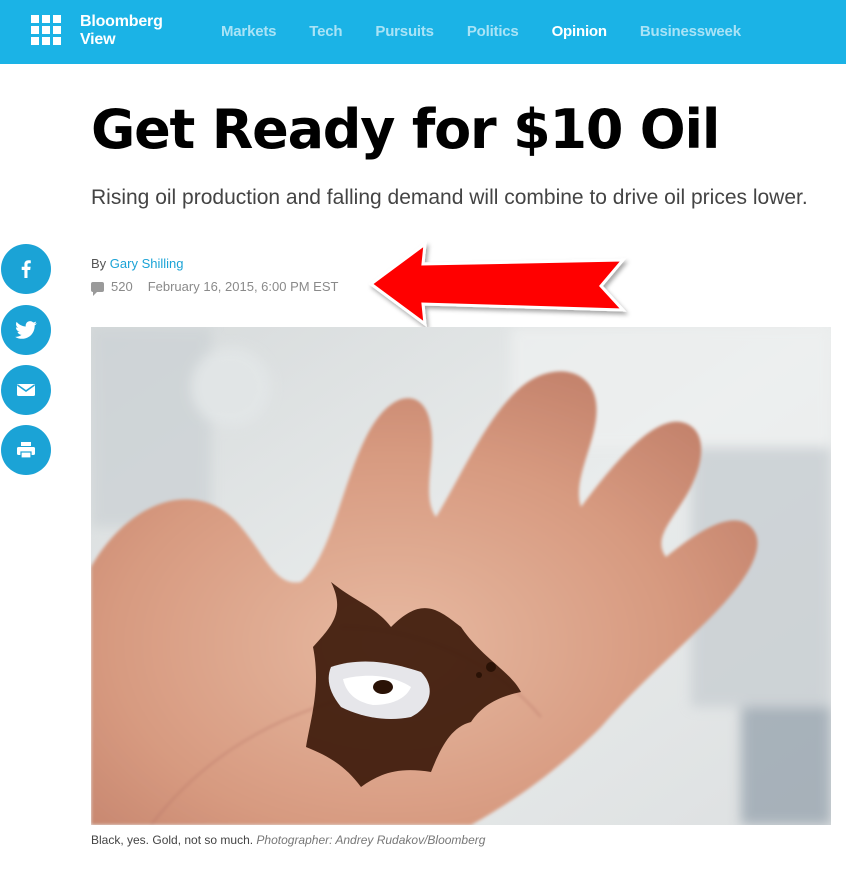 This screenshot has width=846, height=871. What do you see at coordinates (121, 31) in the screenshot?
I see `brand-logo: Bloomberg View` at bounding box center [121, 31].